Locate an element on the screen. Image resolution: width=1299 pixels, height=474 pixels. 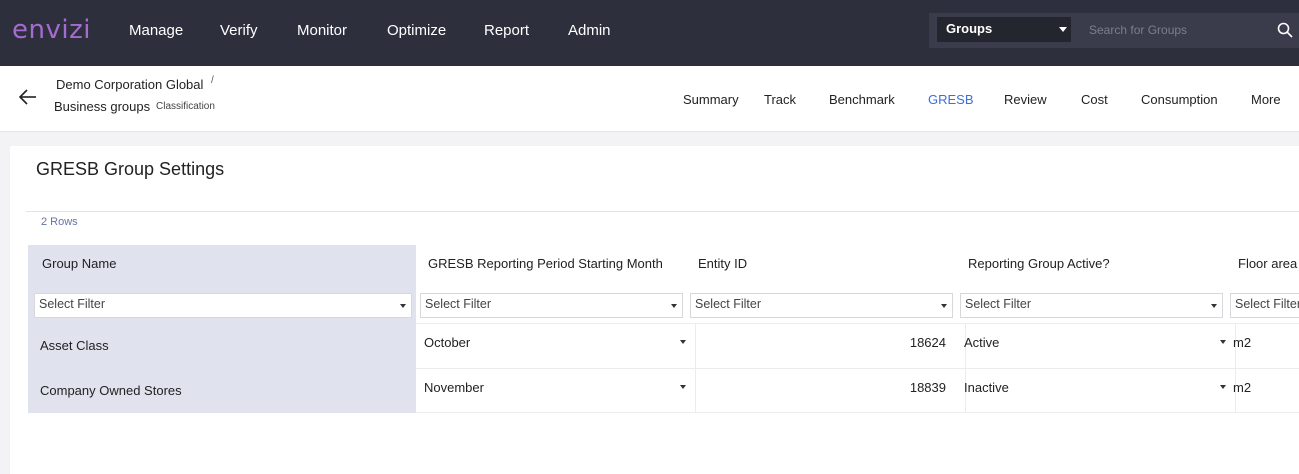
search-icon is located at coordinates (1285, 30).